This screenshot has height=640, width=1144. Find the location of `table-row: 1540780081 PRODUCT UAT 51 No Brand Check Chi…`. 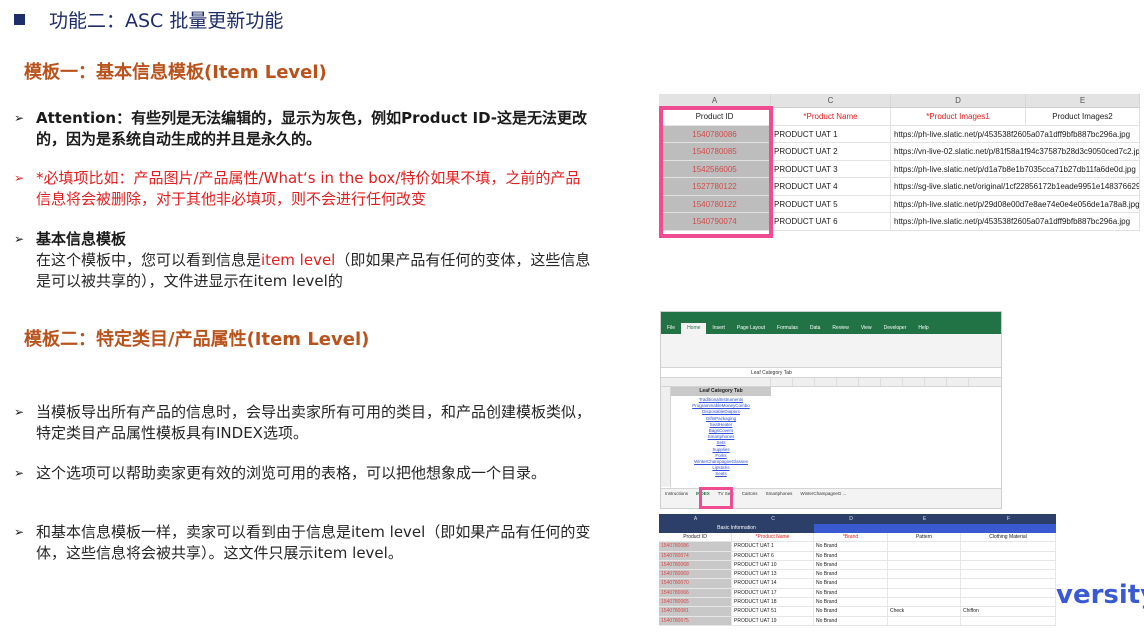

table-row: 1540780081 PRODUCT UAT 51 No Brand Check Chi… is located at coordinates (857, 612).